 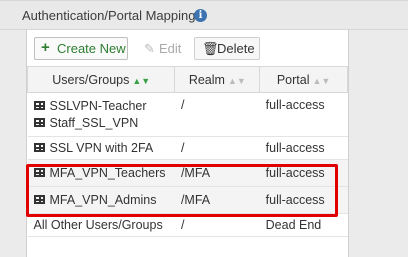 I want to click on edit-label: Edit, so click(x=170, y=48).